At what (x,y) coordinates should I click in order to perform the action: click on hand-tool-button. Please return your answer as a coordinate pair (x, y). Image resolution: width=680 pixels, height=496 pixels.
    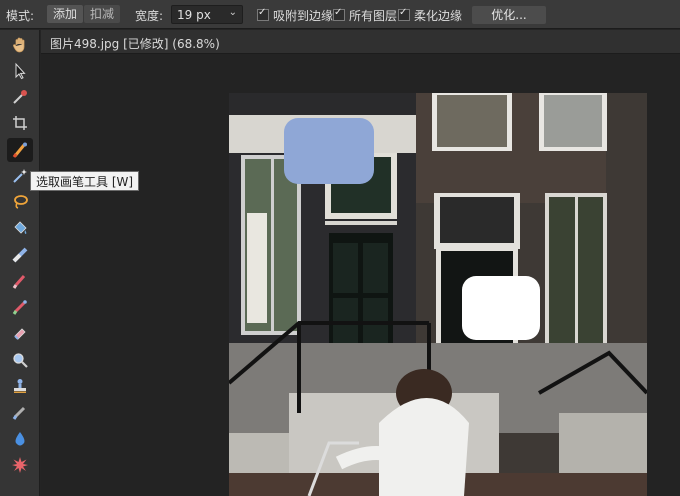
    Looking at the image, I should click on (20, 45).